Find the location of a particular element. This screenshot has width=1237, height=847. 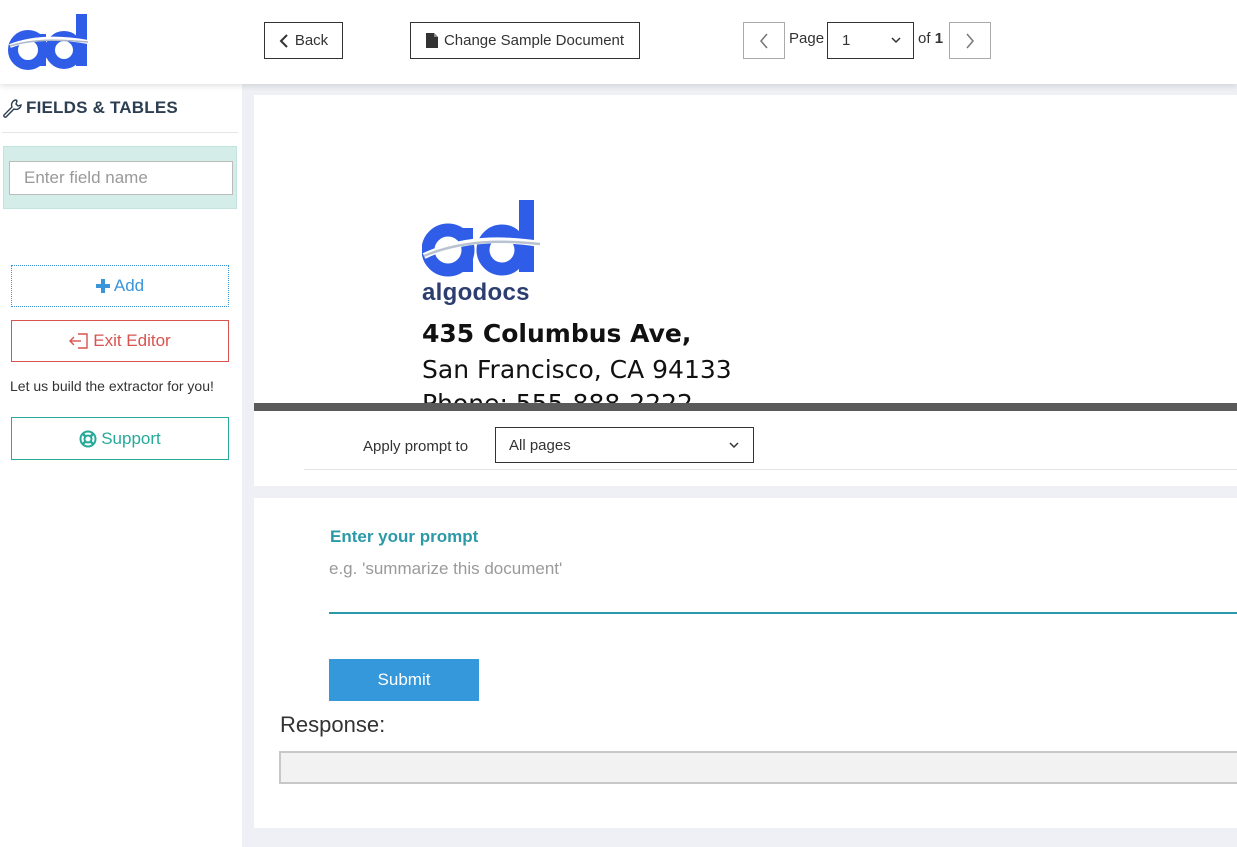

document-brand: algodocs is located at coordinates (476, 292).